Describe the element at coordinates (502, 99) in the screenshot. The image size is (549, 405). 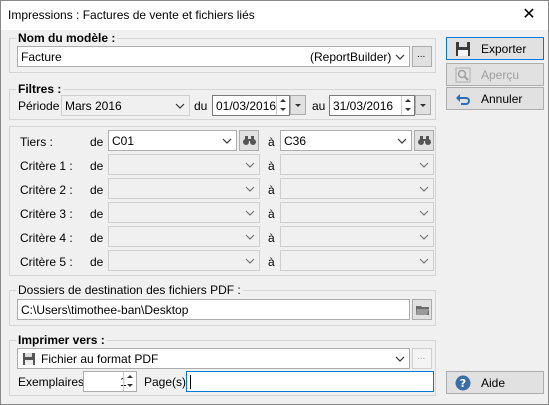
I see `annuler-label: Annuler` at that location.